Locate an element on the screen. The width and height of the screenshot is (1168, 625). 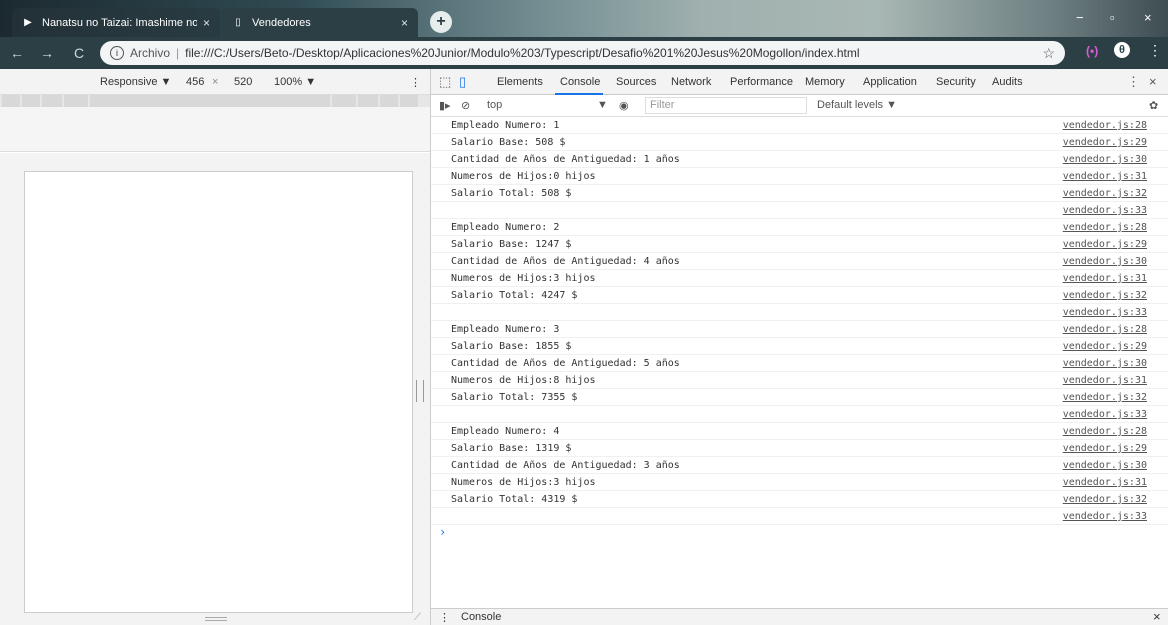
console-message-row: Salario Base: 1855 $ vendedor.js:29 is located at coordinates (799, 346).